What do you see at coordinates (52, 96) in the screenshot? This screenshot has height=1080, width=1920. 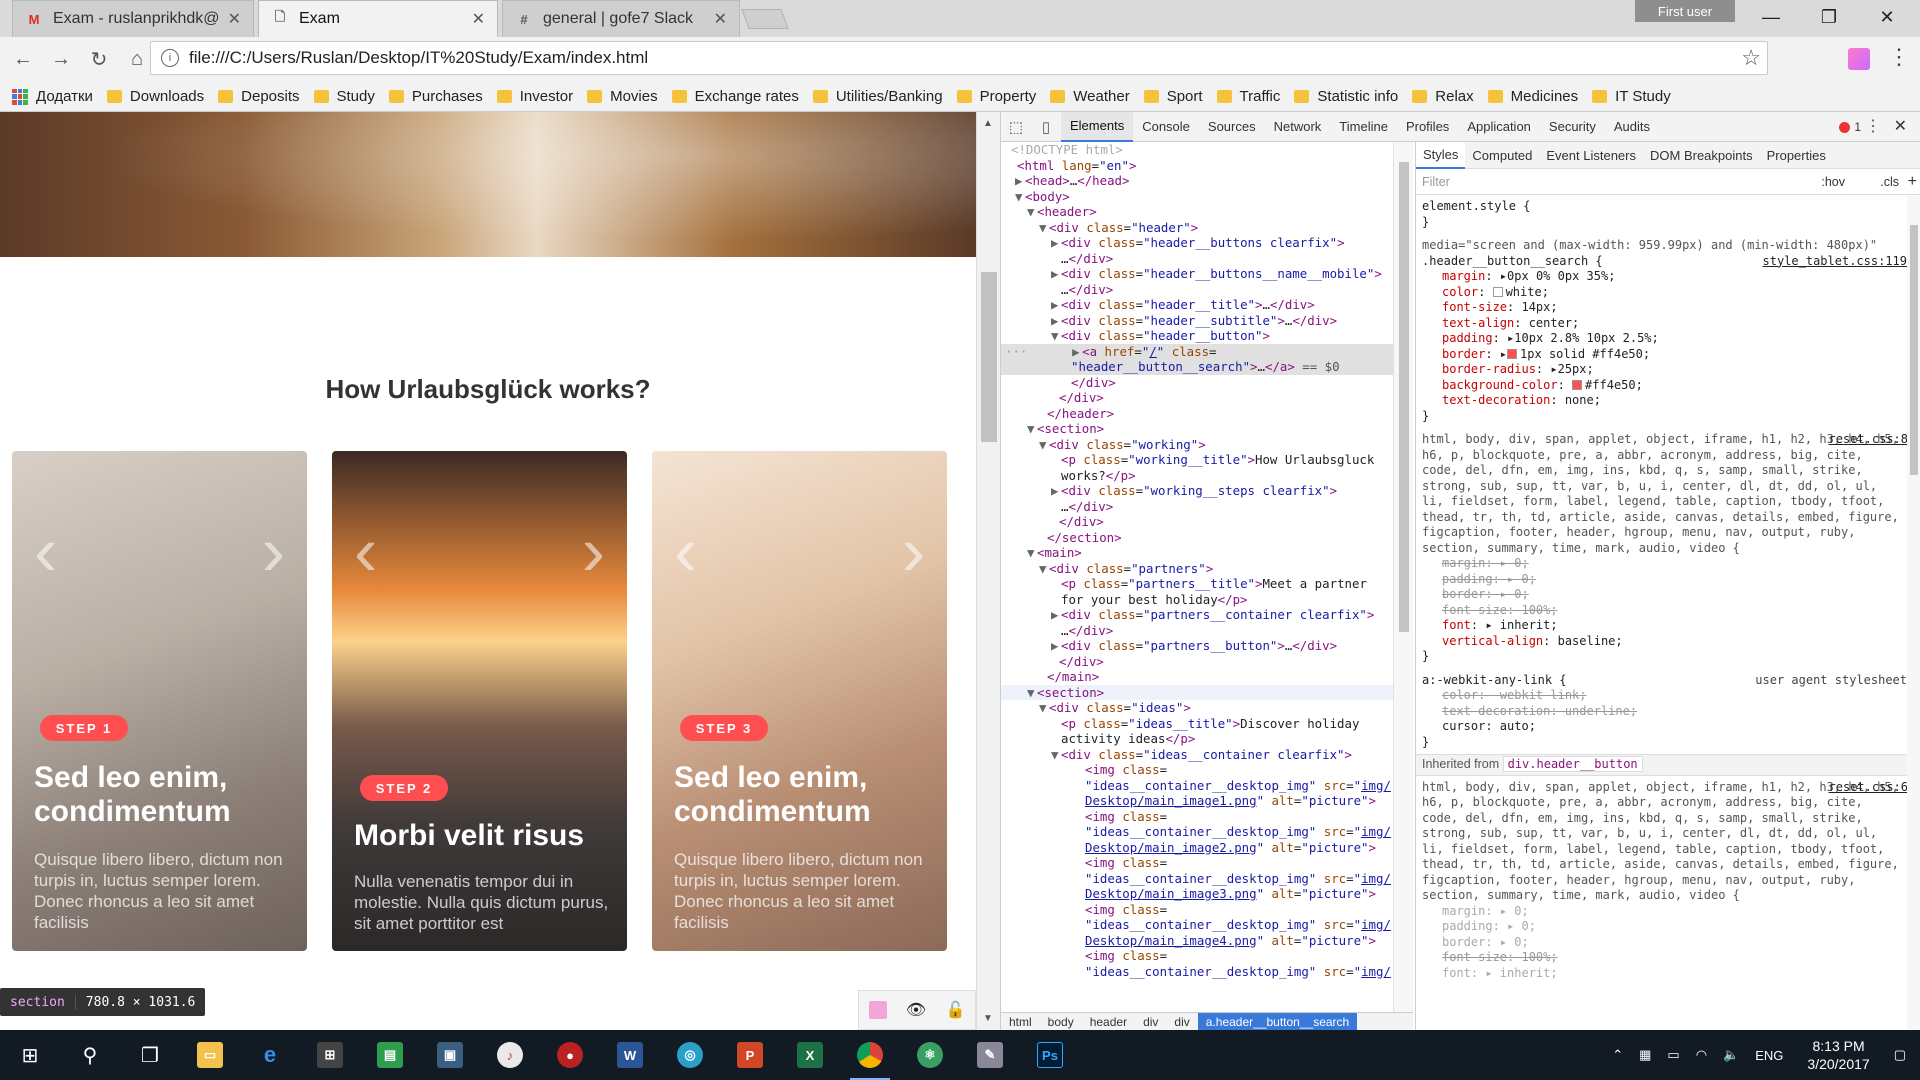 I see `bookmark-apps: Додатки` at bounding box center [52, 96].